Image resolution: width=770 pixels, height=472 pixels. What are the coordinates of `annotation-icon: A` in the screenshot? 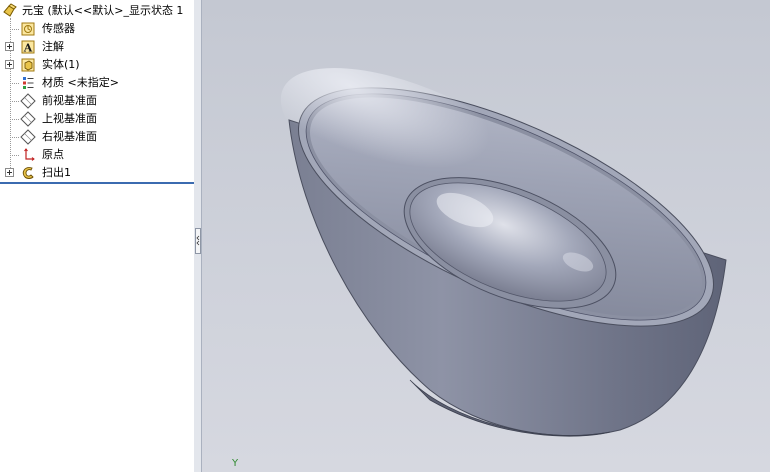 It's located at (28, 47).